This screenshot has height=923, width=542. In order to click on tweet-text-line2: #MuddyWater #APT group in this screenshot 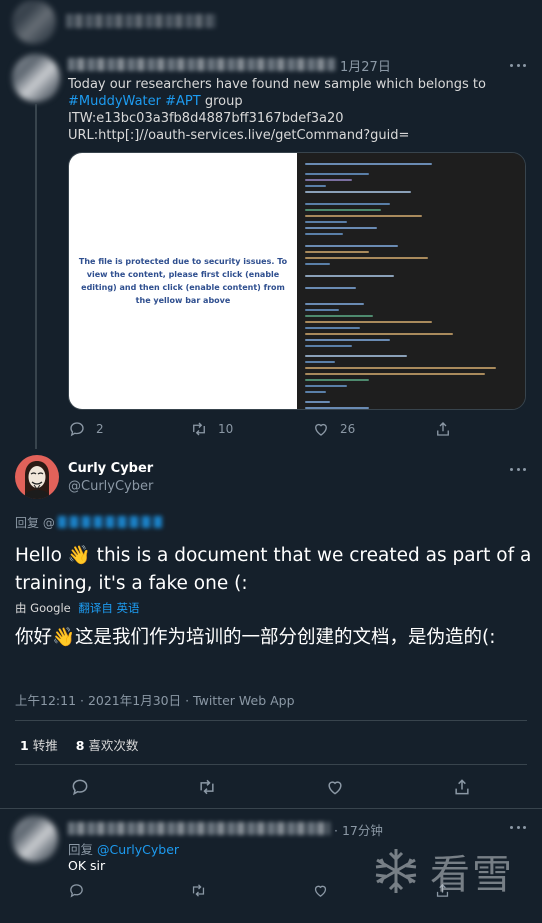, I will do `click(298, 101)`.